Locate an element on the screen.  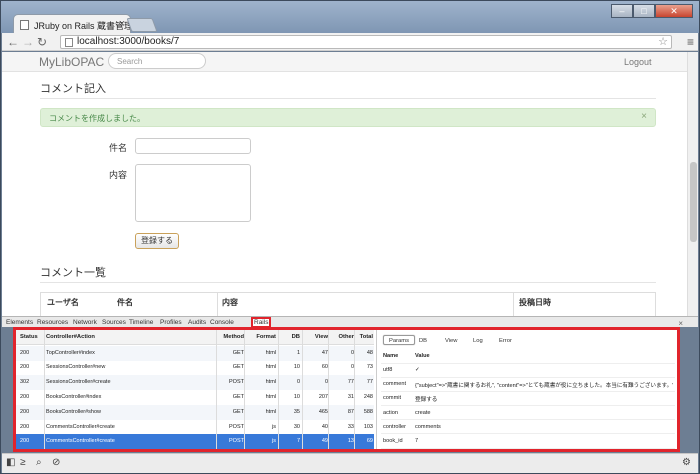
column-header-method: Method is located at coordinates (231, 337).